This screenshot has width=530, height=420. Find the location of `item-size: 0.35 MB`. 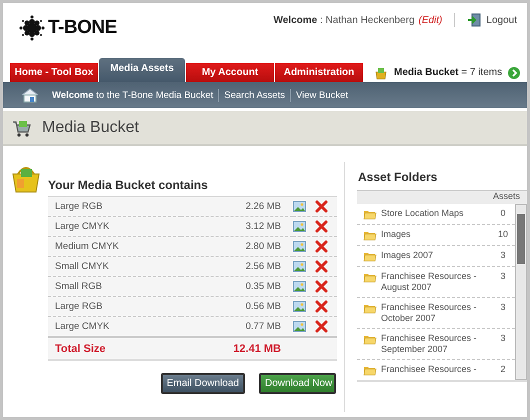

item-size: 0.35 MB is located at coordinates (236, 286).